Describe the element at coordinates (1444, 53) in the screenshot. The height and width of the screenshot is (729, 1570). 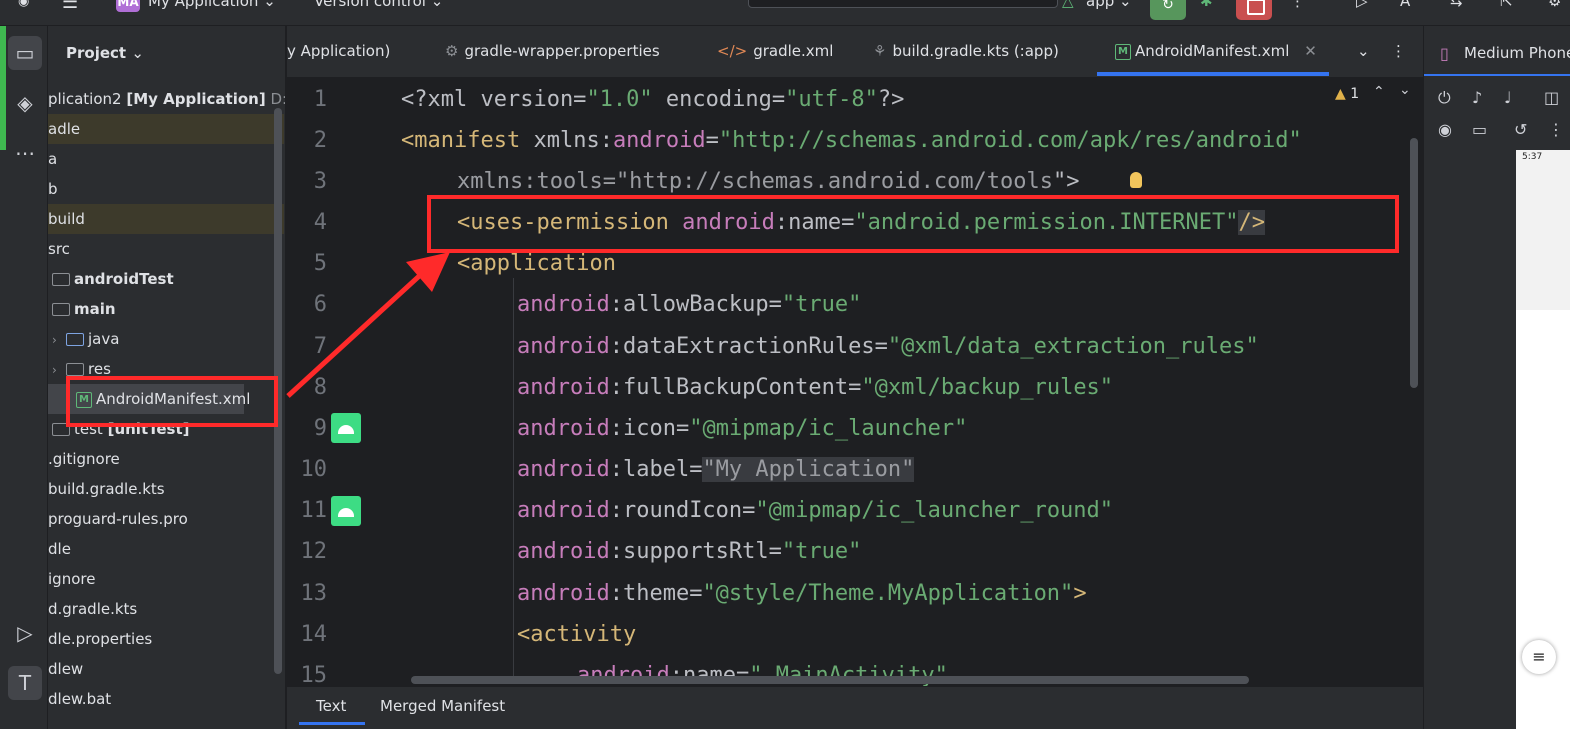
I see `phone-device-icon: ▯` at that location.